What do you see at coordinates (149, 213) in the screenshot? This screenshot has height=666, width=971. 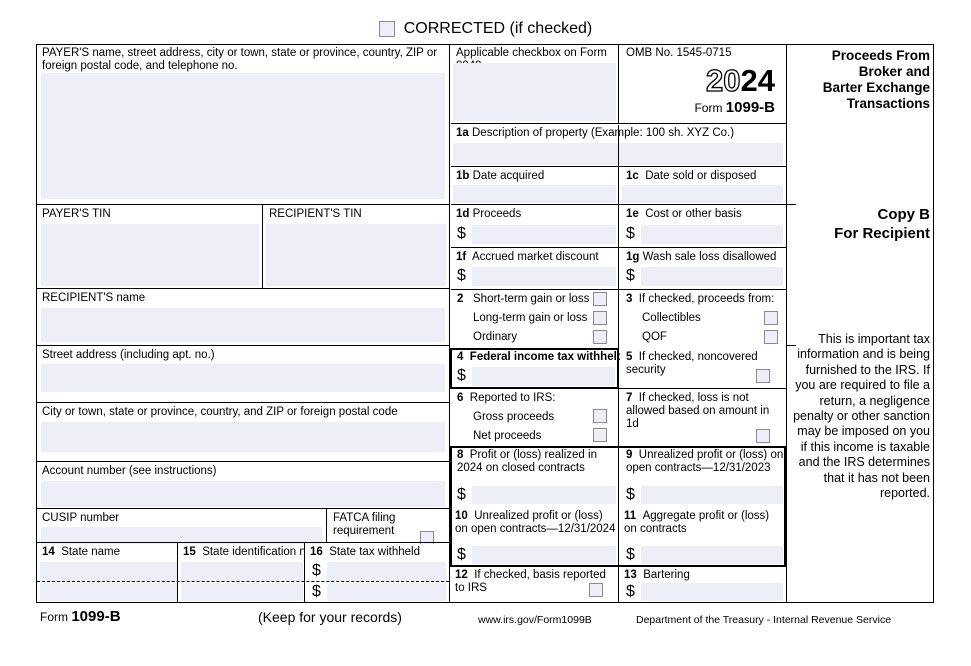 I see `payer-tin-label: PAYER'S TIN` at bounding box center [149, 213].